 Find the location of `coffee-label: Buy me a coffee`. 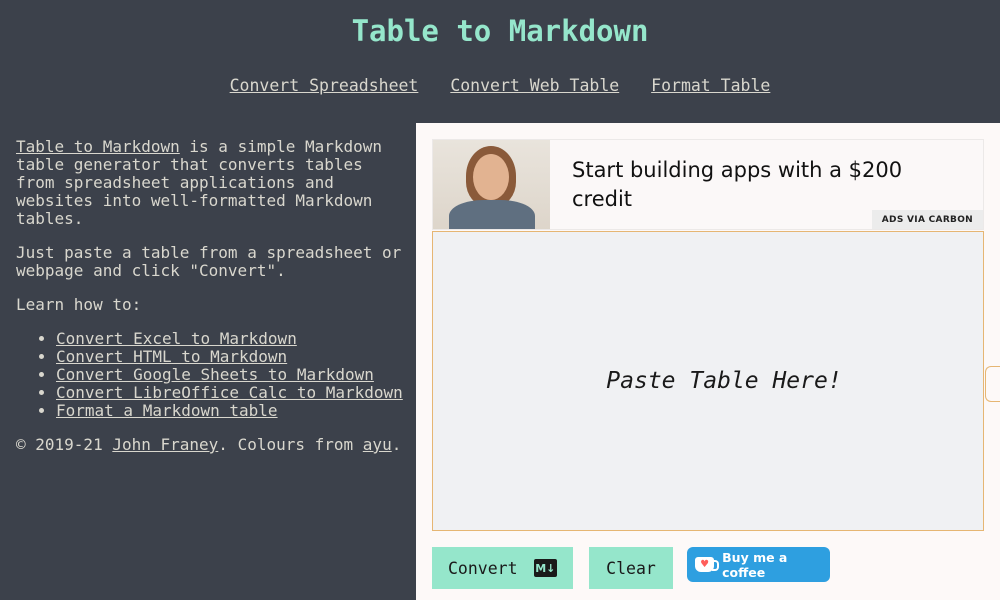

coffee-label: Buy me a coffee is located at coordinates (755, 564).